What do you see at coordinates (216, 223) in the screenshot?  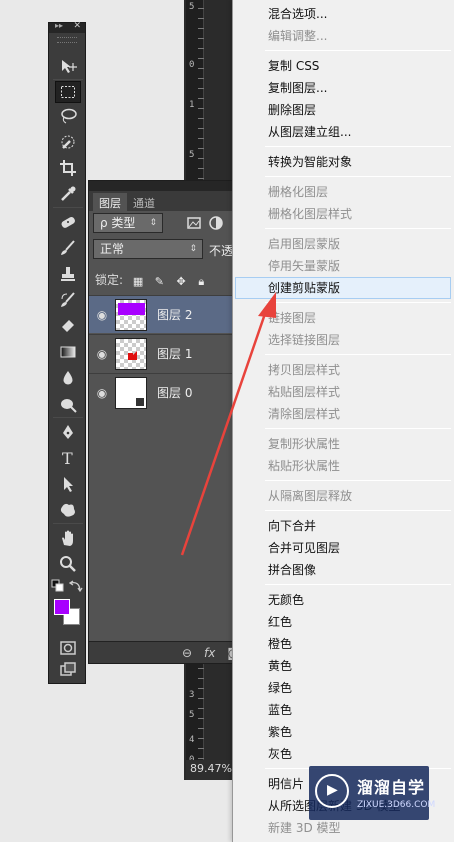 I see `adjustment-filter-icon` at bounding box center [216, 223].